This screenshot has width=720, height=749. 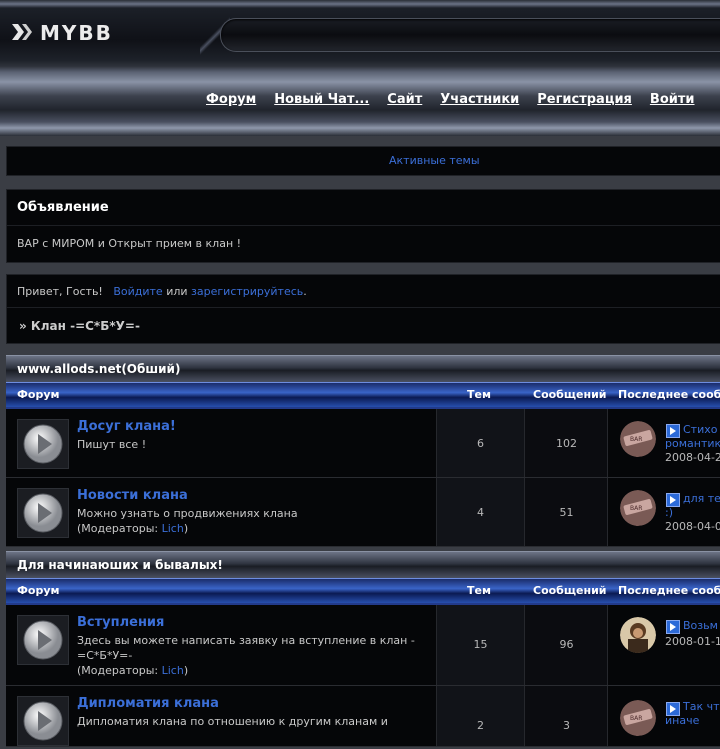 What do you see at coordinates (99, 369) in the screenshot?
I see `category-title: www.allods.net(Обший)` at bounding box center [99, 369].